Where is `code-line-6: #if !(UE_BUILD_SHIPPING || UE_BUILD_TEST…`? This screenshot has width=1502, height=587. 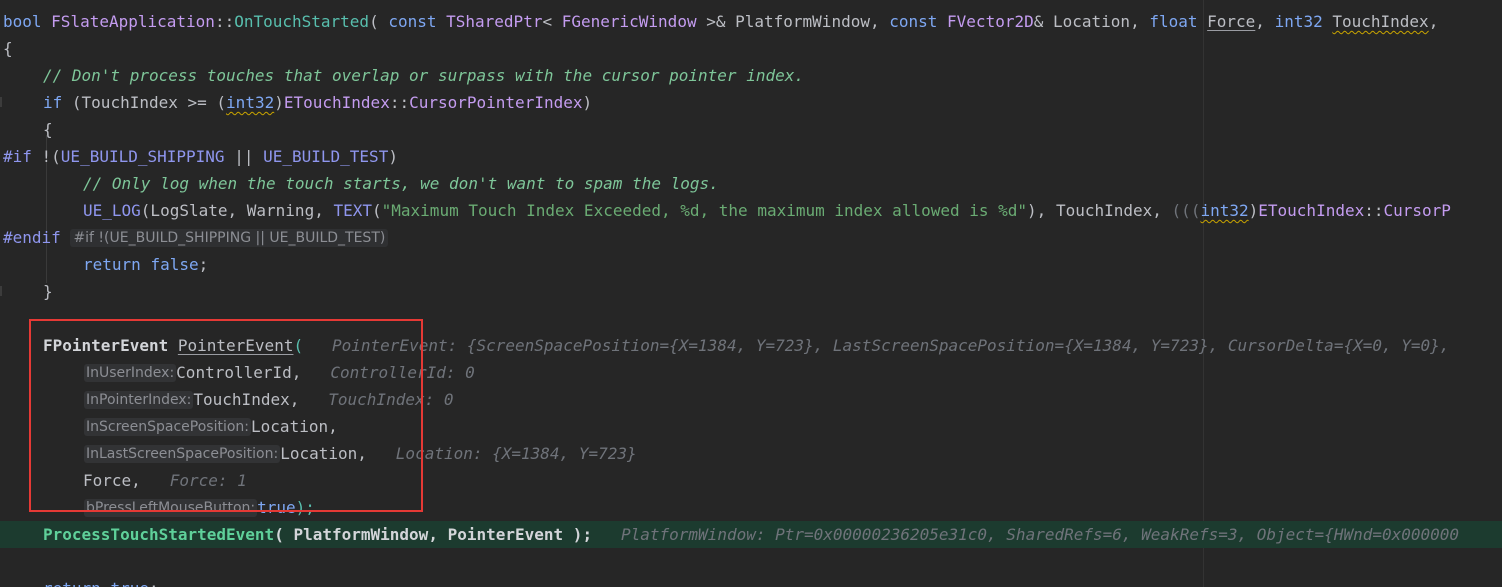
code-line-6: #if !(UE_BUILD_SHIPPING || UE_BUILD_TEST… is located at coordinates (751, 156).